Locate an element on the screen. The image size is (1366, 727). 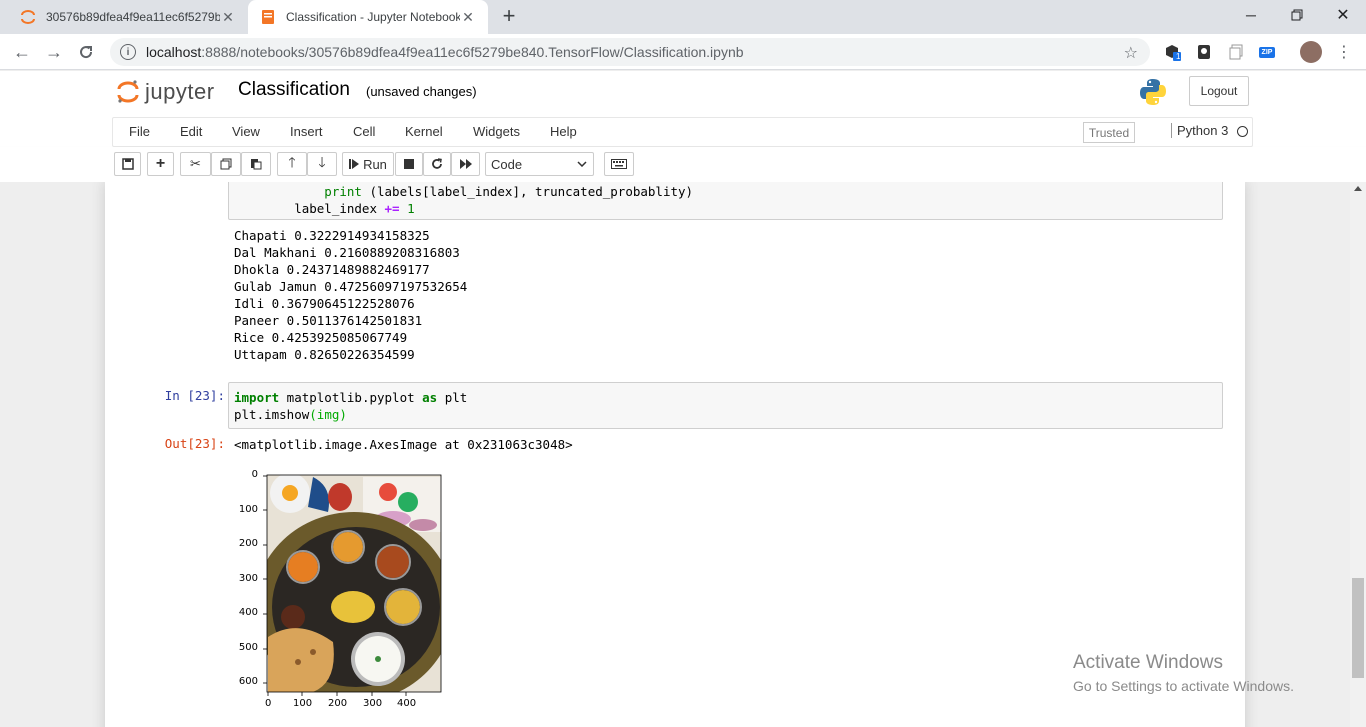
output-line: Uttapam 0.82650226354599 is located at coordinates (324, 354).